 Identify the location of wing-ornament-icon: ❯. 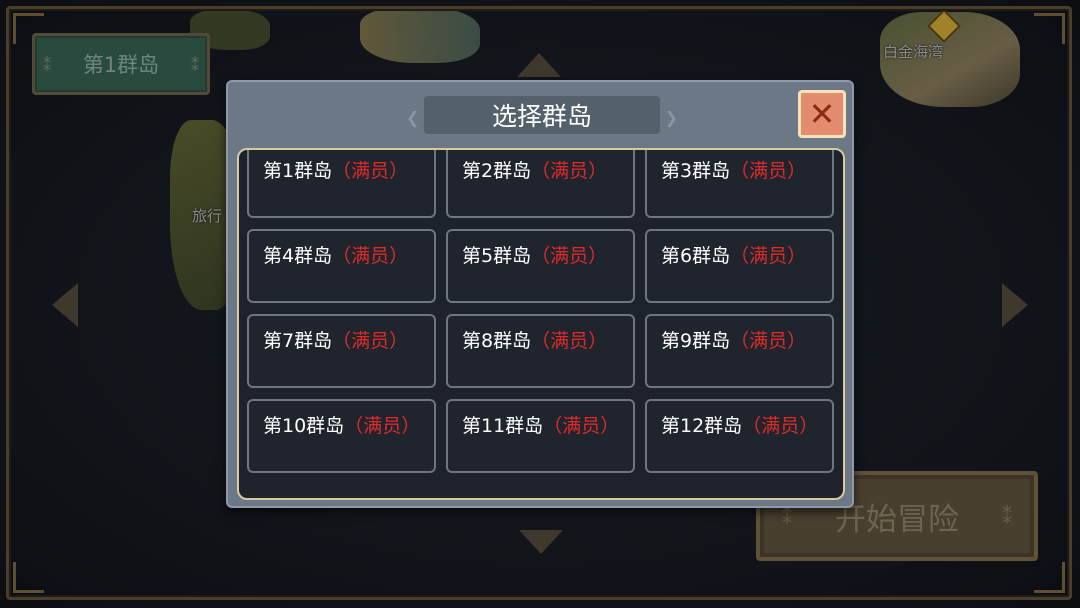
(671, 117).